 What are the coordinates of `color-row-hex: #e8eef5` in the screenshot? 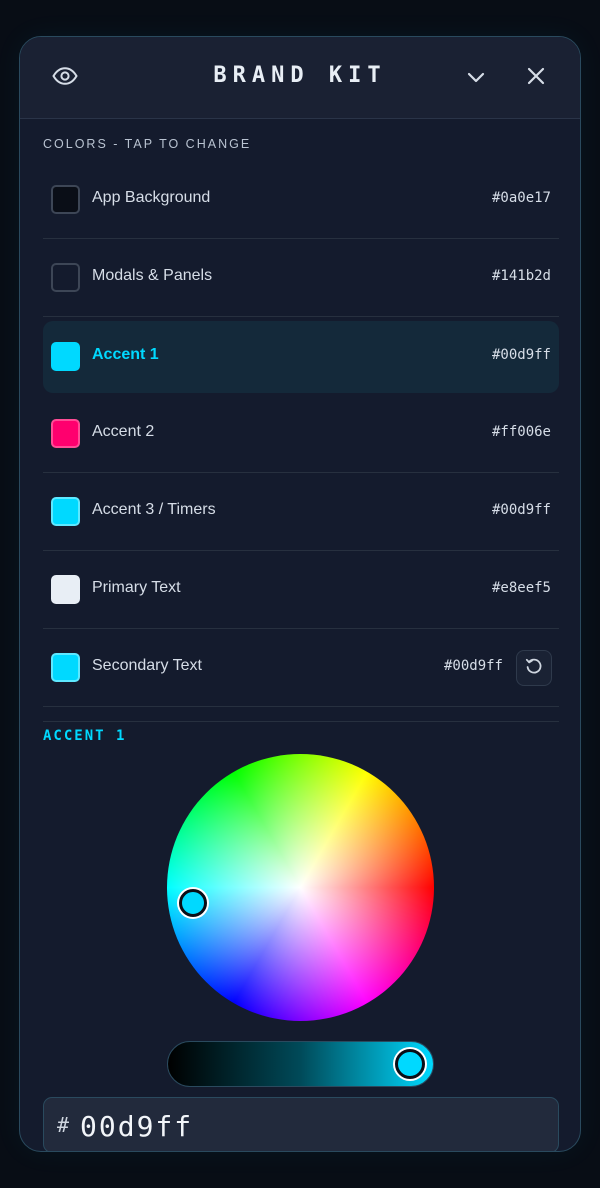 It's located at (521, 588).